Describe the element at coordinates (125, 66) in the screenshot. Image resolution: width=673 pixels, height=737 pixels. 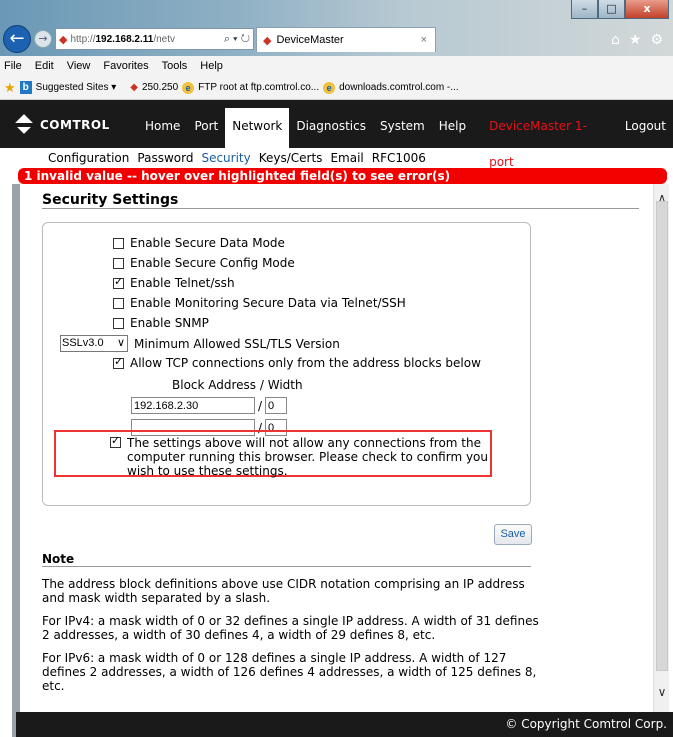
I see `menu-favorites: Favorites` at that location.